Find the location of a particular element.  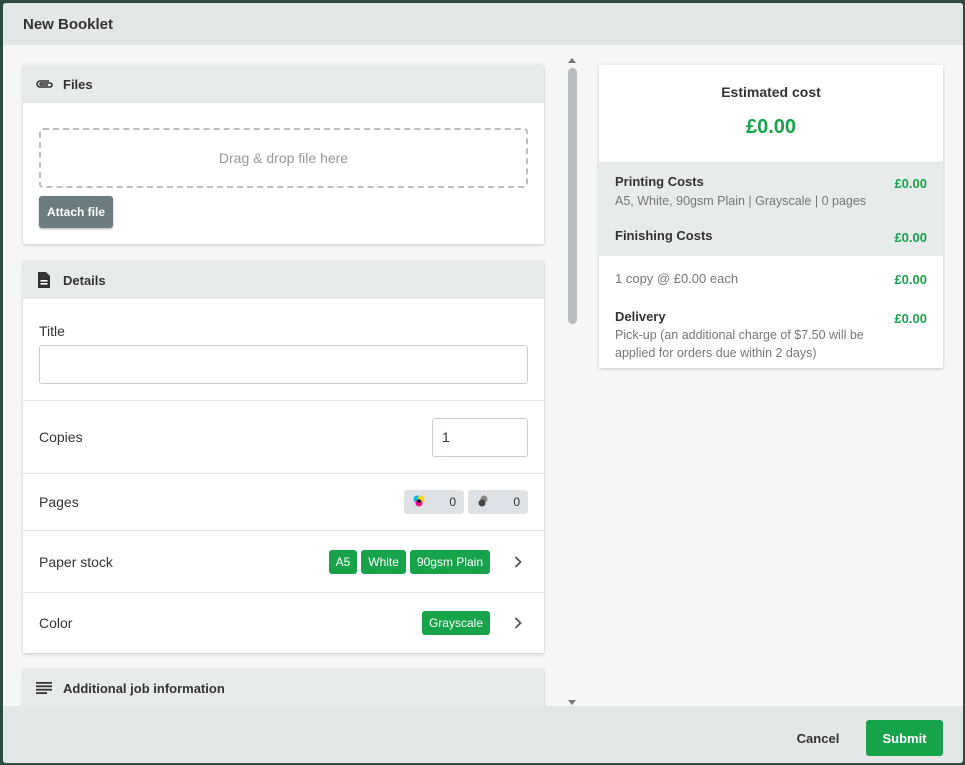

title-label: Title is located at coordinates (52, 331).